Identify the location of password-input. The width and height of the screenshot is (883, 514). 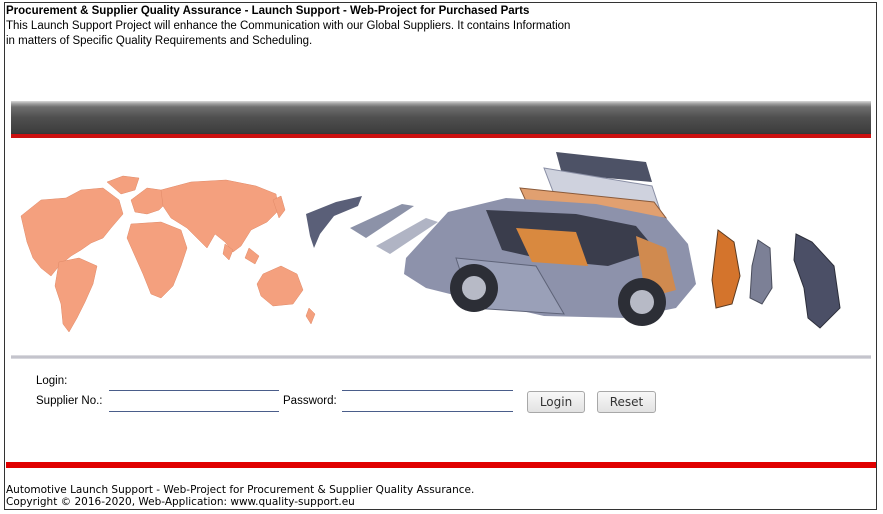
(427, 402).